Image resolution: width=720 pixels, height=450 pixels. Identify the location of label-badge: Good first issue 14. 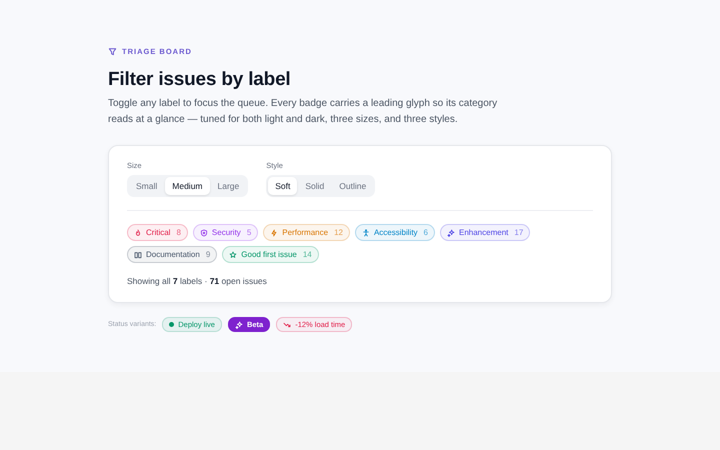
(270, 254).